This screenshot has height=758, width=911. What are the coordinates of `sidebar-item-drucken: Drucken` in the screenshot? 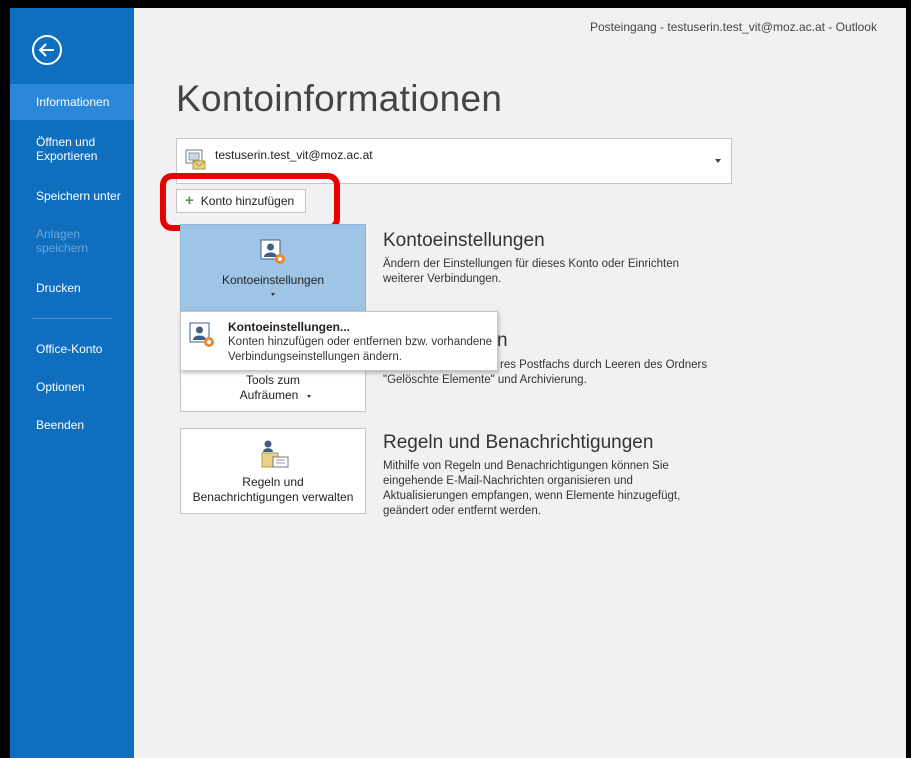 It's located at (72, 288).